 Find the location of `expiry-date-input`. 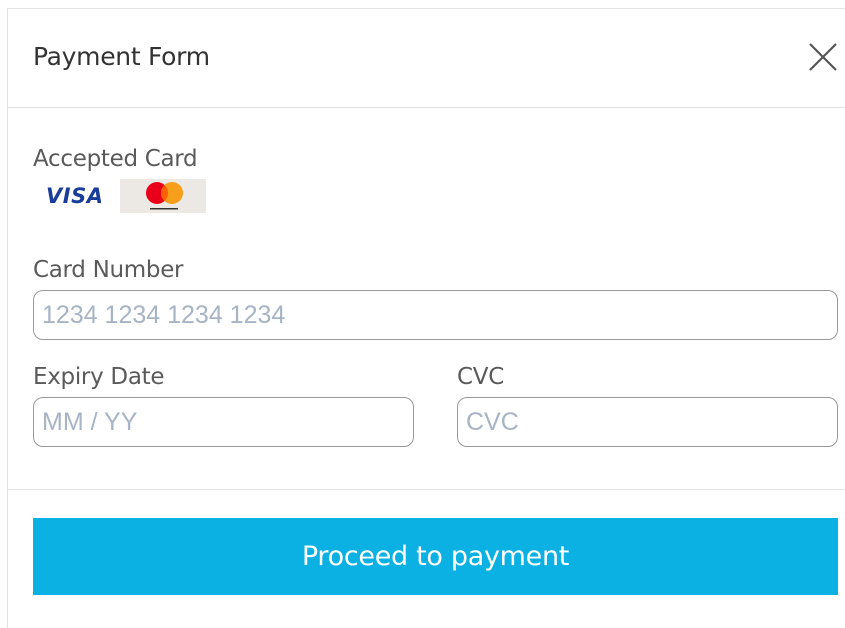

expiry-date-input is located at coordinates (223, 422).